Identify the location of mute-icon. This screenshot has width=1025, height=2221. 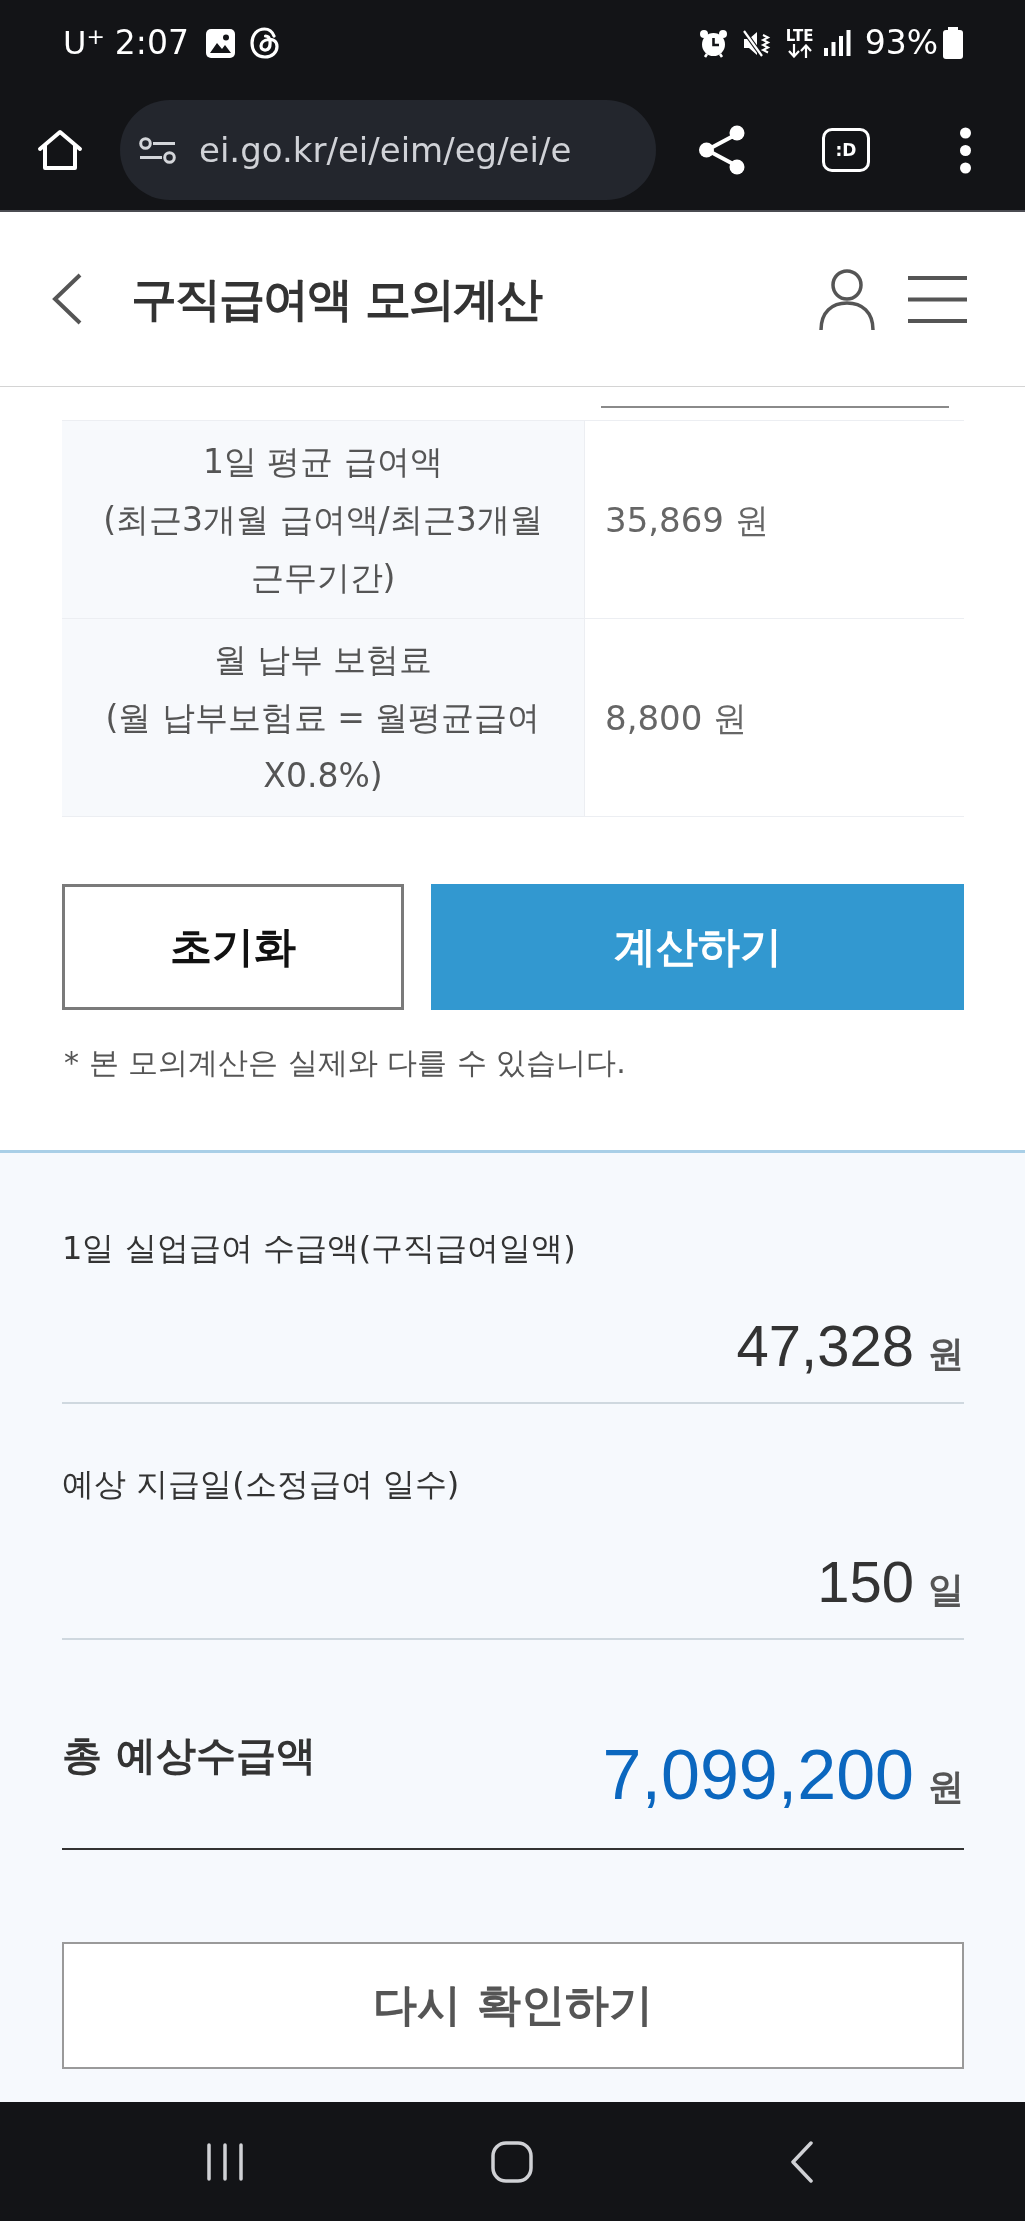
(756, 43).